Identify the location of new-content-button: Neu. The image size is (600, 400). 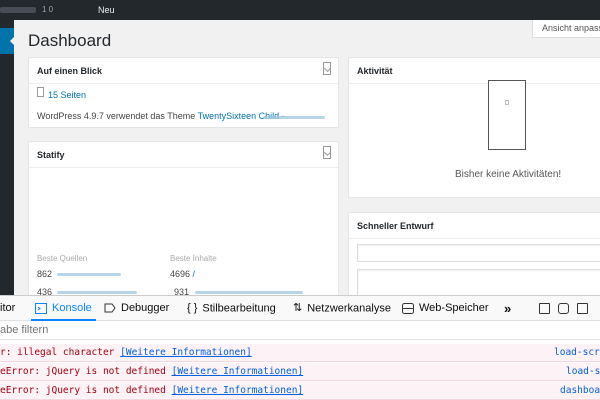
(106, 10).